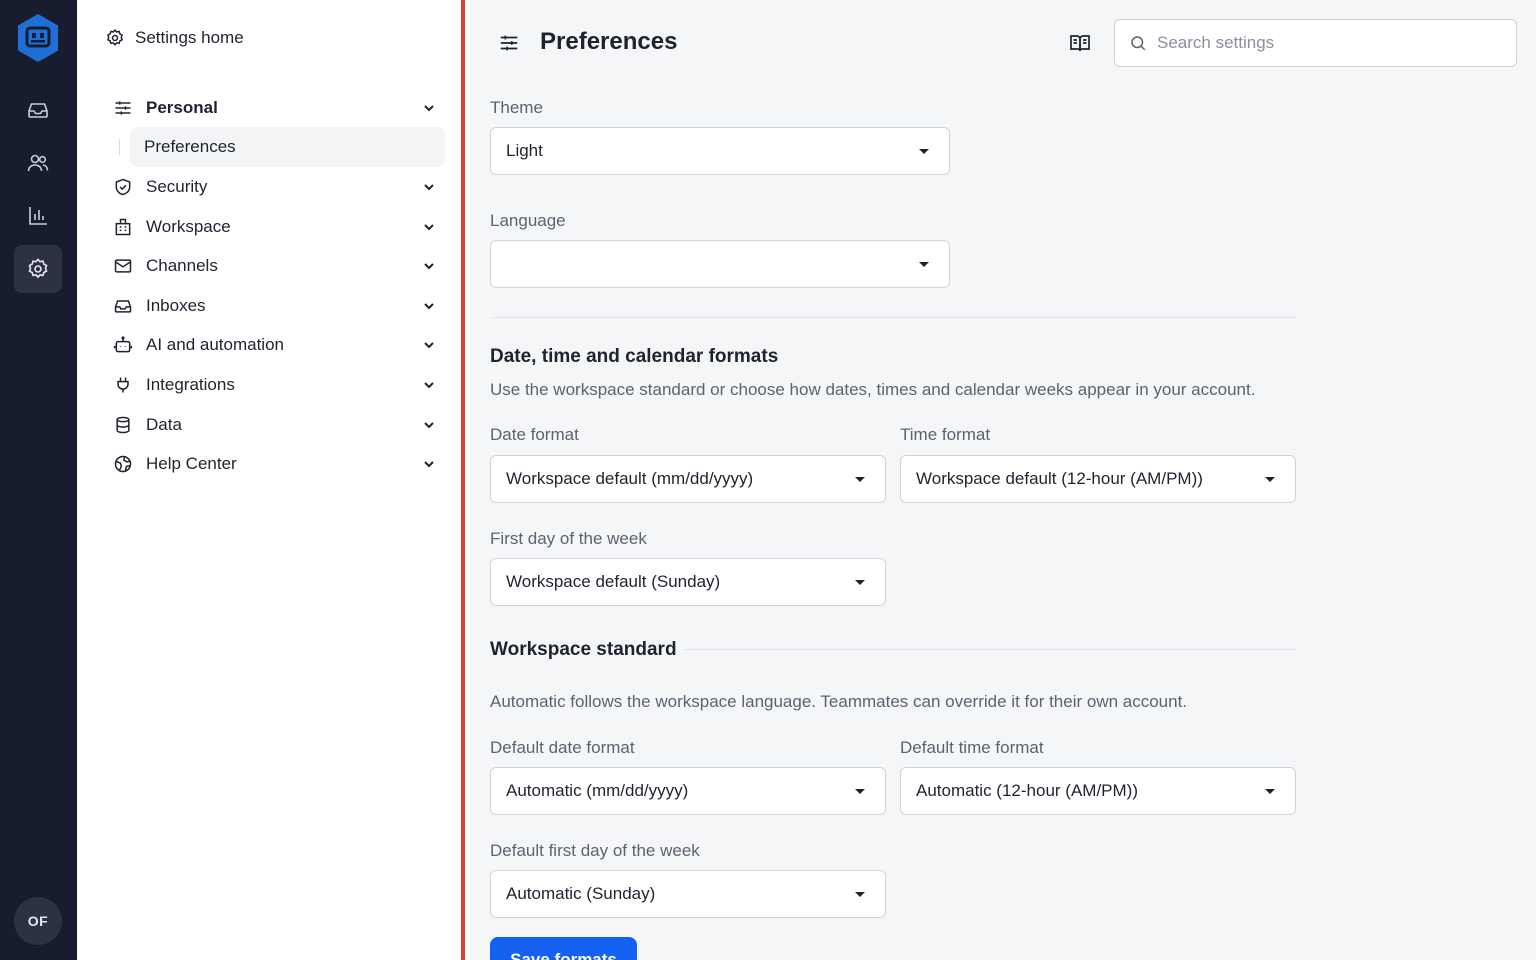 This screenshot has width=1536, height=960. What do you see at coordinates (182, 107) in the screenshot?
I see `sidebar-item-label: Personal` at bounding box center [182, 107].